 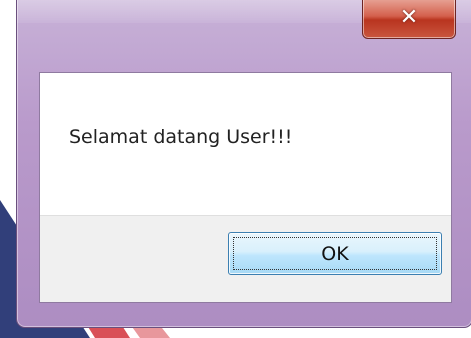 I want to click on close-button: ✕, so click(x=409, y=19).